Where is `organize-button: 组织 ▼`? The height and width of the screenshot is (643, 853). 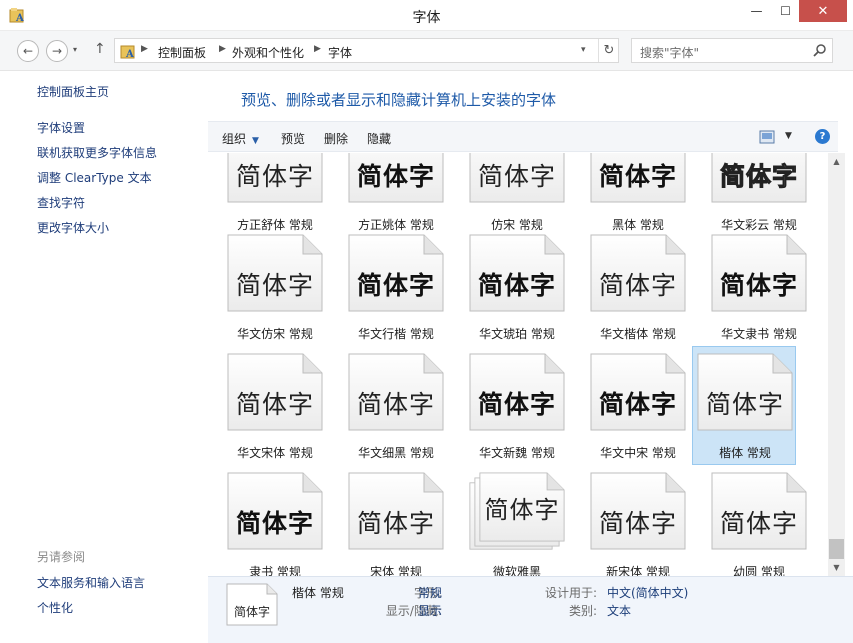
organize-button: 组织 ▼ is located at coordinates (240, 138).